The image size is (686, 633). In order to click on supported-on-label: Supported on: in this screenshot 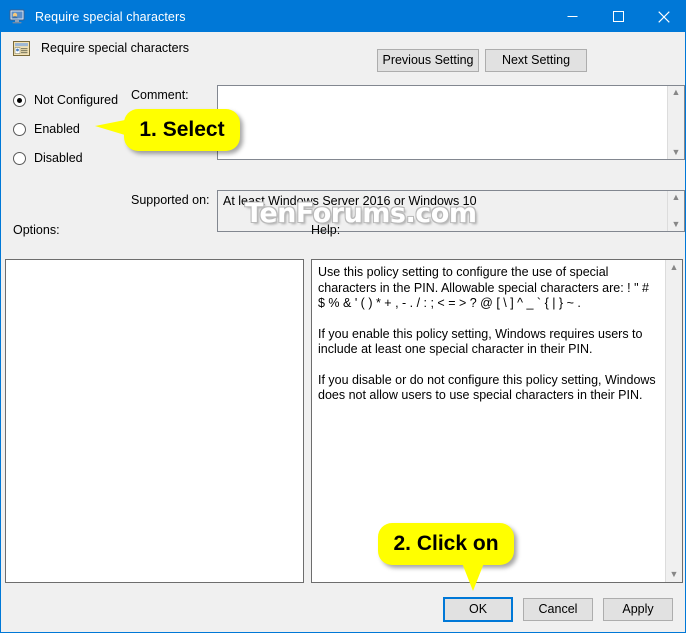, I will do `click(170, 200)`.